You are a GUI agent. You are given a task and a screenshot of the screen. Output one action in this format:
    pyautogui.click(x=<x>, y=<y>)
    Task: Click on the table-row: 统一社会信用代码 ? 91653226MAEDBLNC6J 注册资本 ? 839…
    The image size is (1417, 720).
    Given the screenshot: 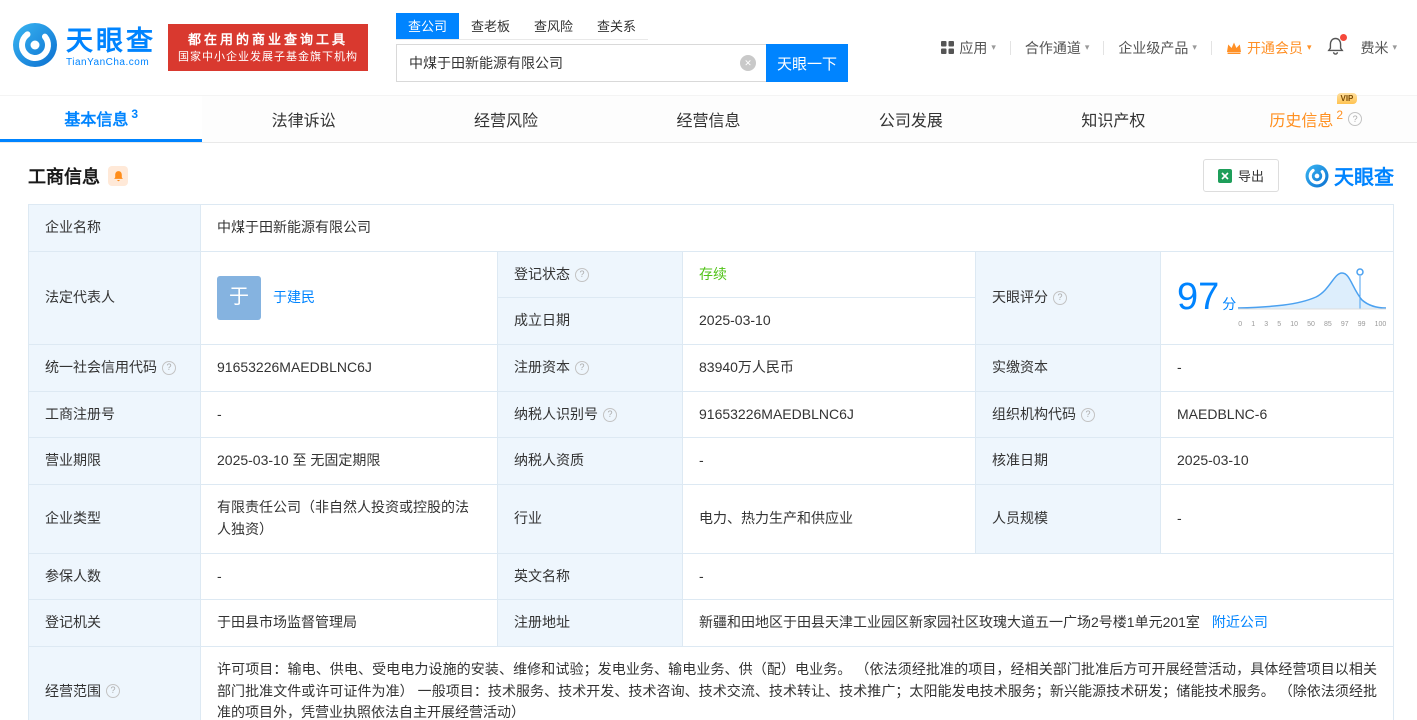 What is the action you would take?
    pyautogui.click(x=711, y=368)
    